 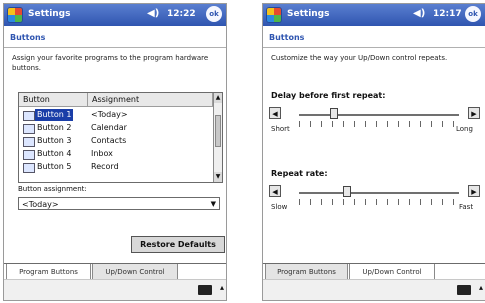 I want to click on scroll-thumb, so click(x=218, y=131).